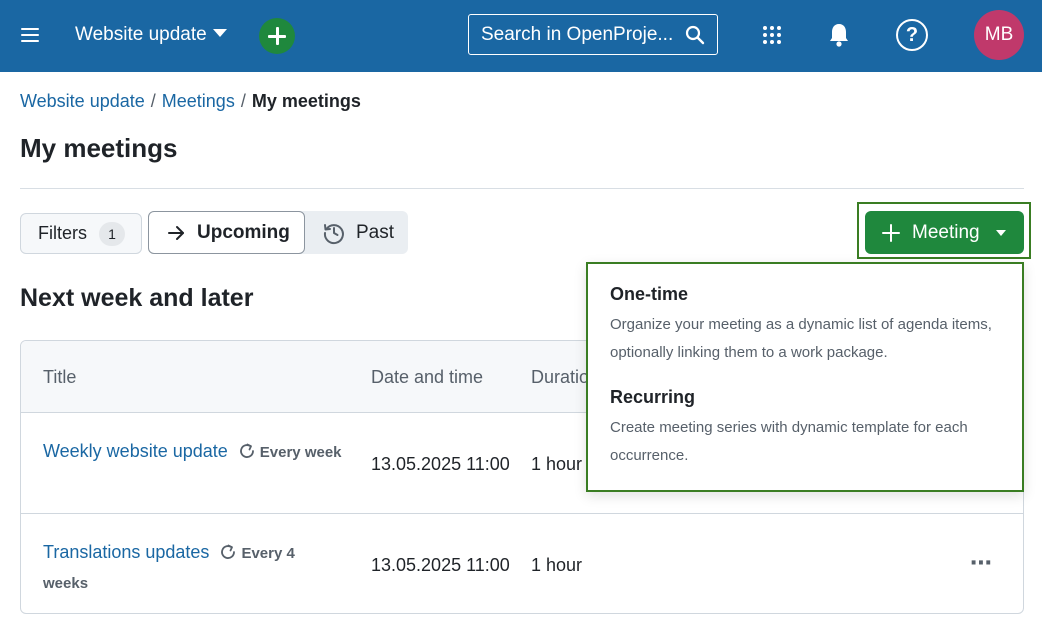  I want to click on notifications-bell-icon, so click(839, 35).